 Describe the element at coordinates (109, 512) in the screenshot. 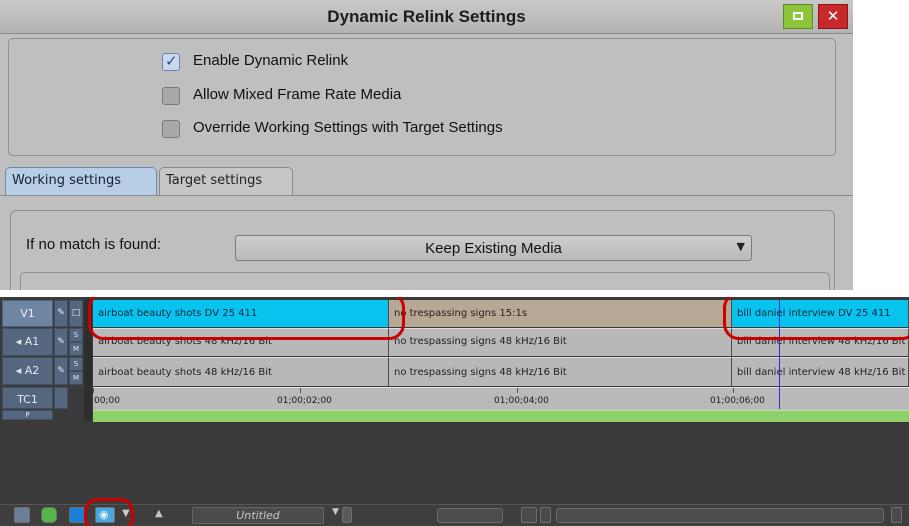

I see `highlight-relink-button` at that location.